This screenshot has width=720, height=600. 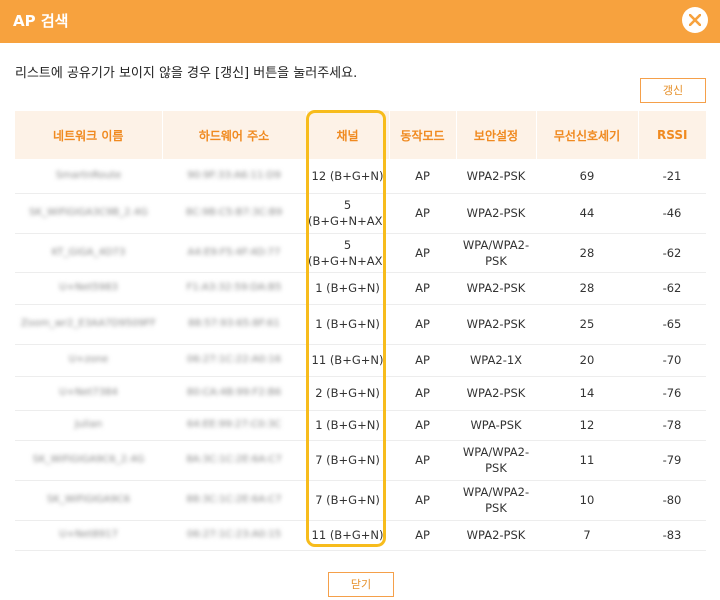 What do you see at coordinates (234, 500) in the screenshot?
I see `cell-mac: 88:3C:1C:2E:6A:C7` at bounding box center [234, 500].